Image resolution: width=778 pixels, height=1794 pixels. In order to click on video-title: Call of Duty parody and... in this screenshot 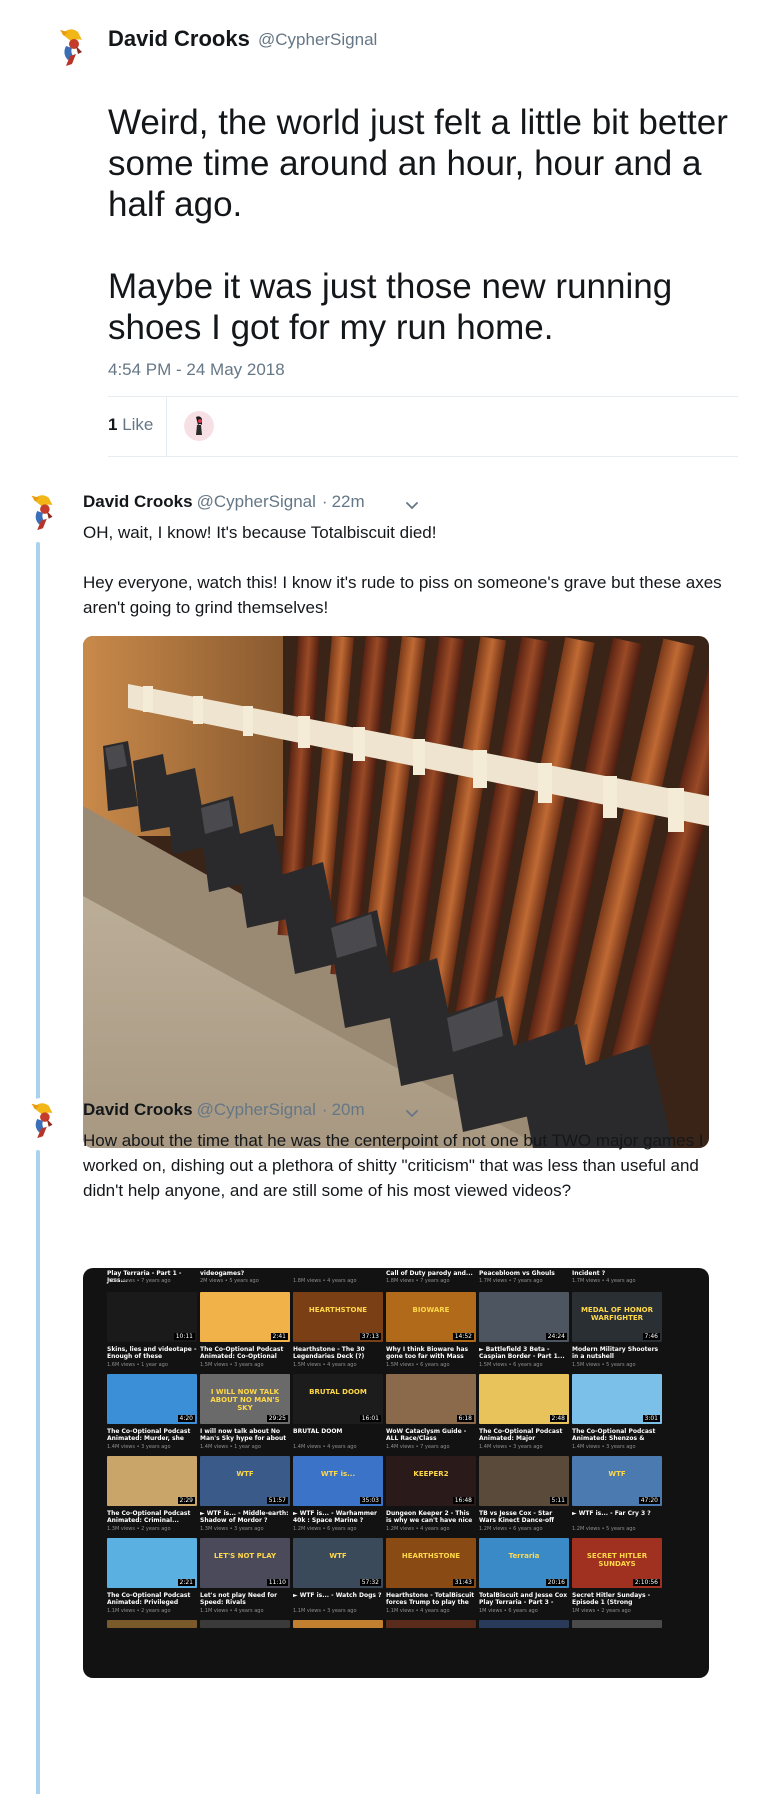, I will do `click(431, 1273)`.